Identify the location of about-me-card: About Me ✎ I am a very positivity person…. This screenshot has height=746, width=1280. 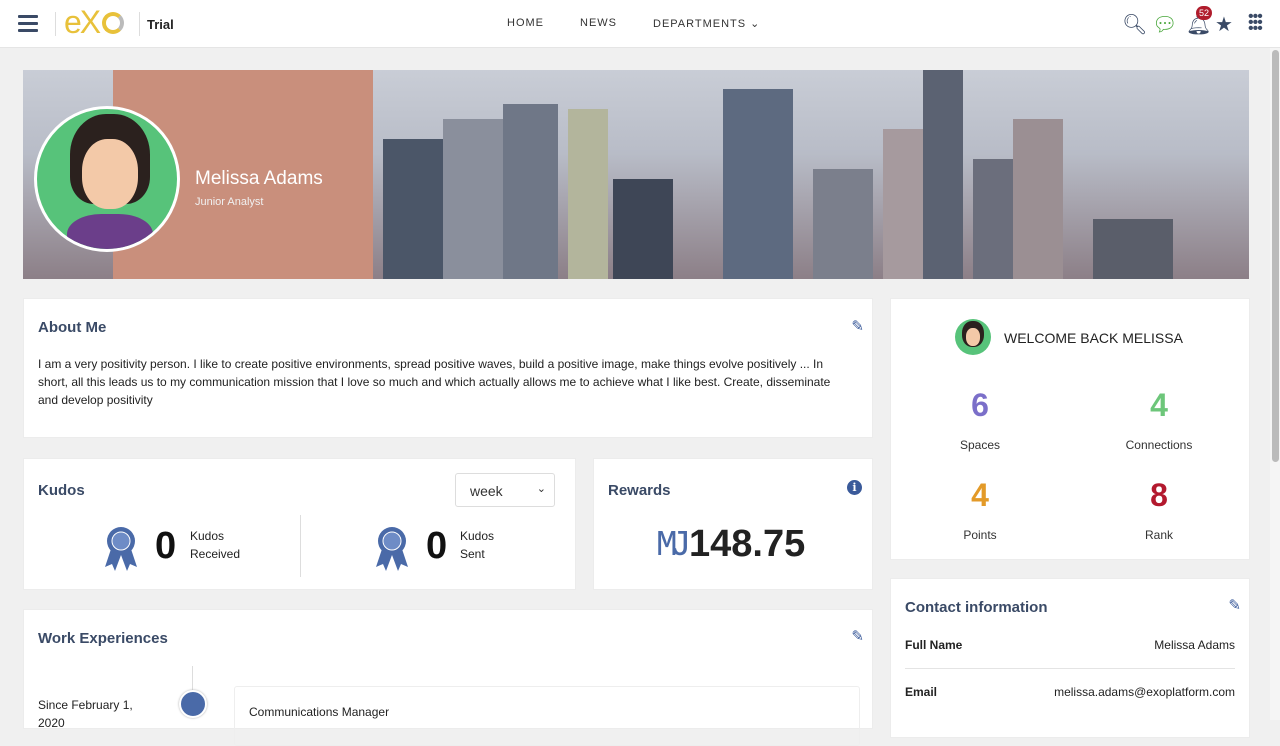
(448, 368).